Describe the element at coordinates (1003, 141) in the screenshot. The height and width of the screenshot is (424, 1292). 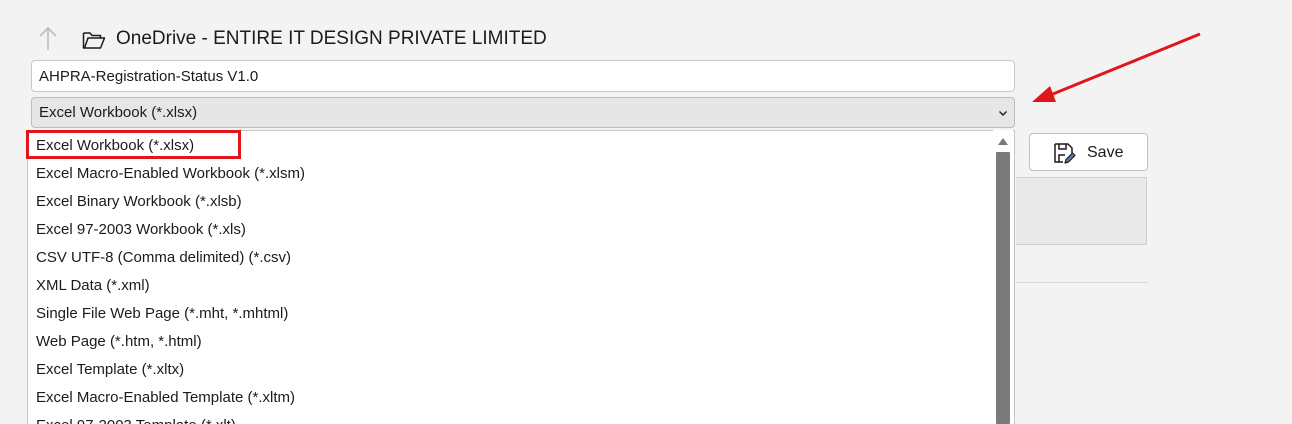
I see `scroll-up-arrow-icon` at that location.